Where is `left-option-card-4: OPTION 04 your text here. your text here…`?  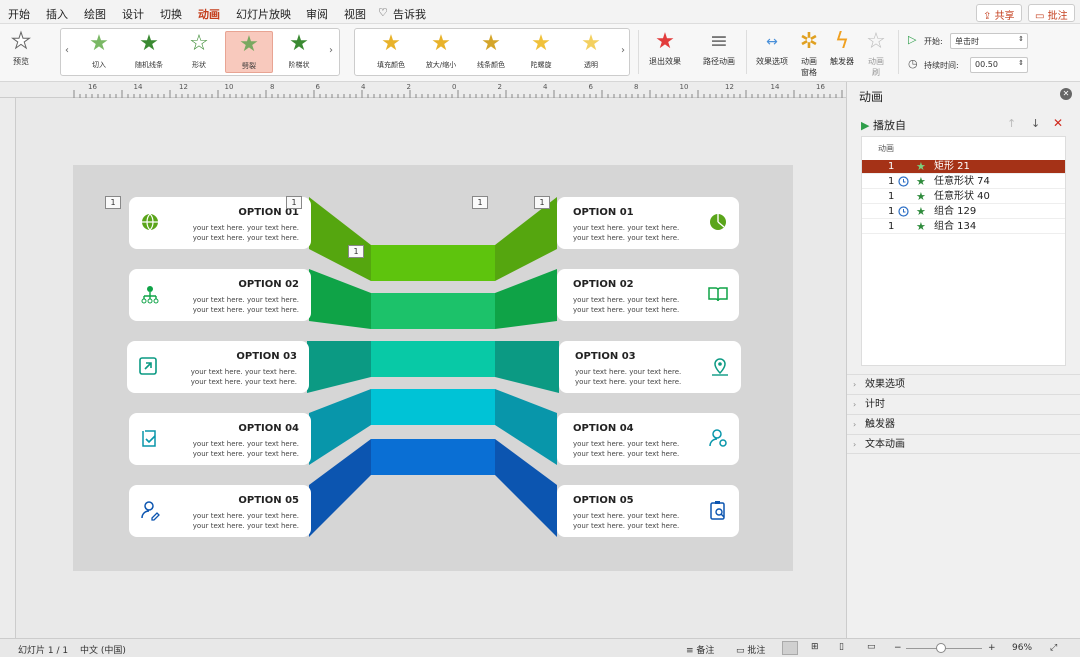
left-option-card-4: OPTION 04 your text here. your text here… is located at coordinates (220, 439).